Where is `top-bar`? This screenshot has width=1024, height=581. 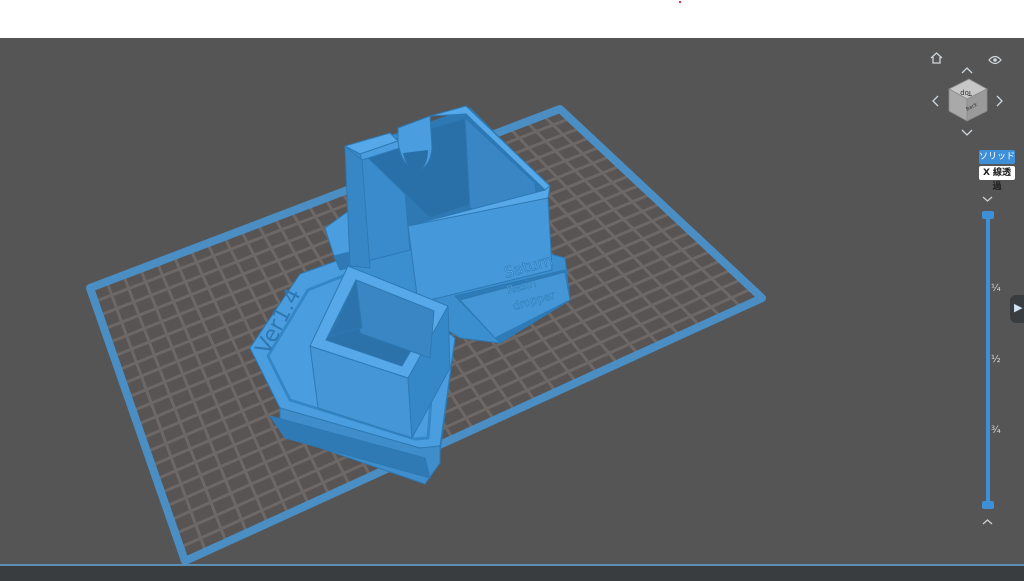 top-bar is located at coordinates (512, 19).